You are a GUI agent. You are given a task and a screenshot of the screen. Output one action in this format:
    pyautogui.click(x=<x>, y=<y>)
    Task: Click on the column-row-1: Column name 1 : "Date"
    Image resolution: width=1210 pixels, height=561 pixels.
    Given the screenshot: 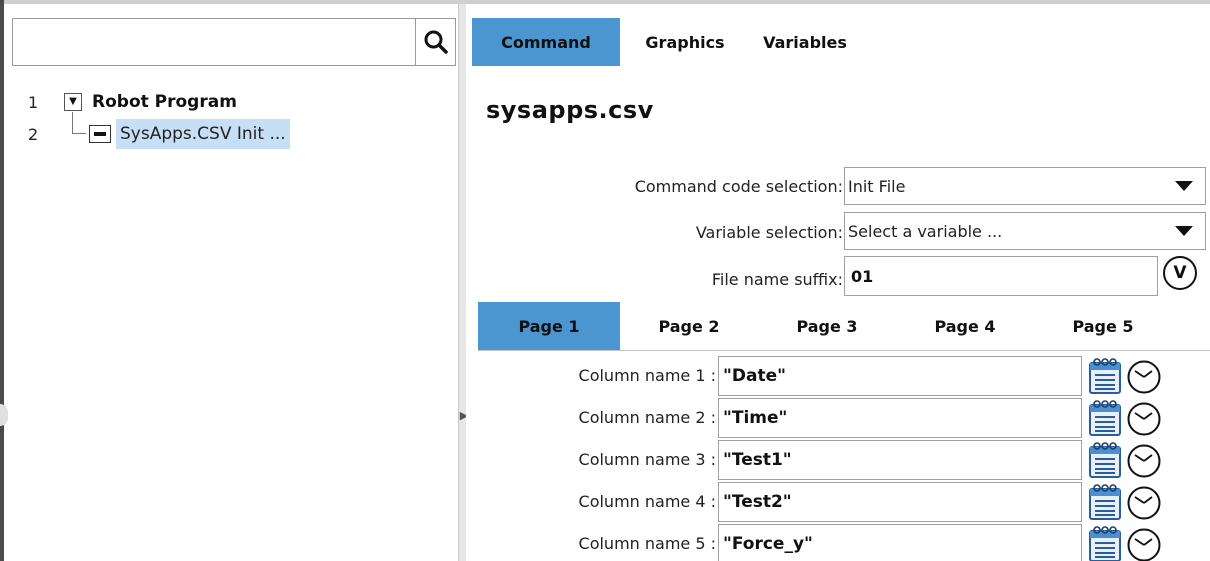 What is the action you would take?
    pyautogui.click(x=838, y=376)
    